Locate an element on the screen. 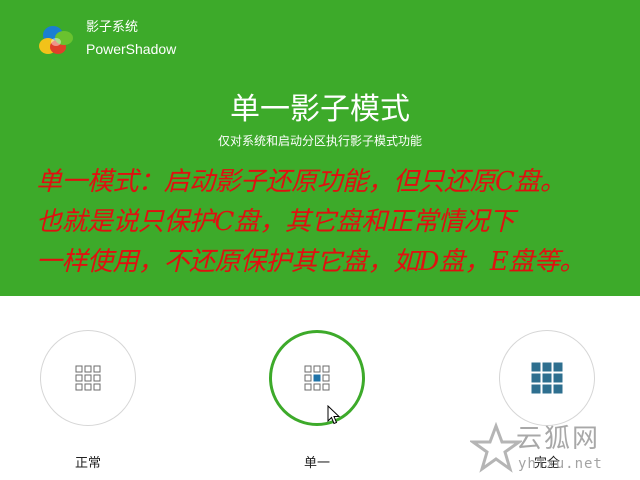  grid-outline-icon is located at coordinates (88, 378).